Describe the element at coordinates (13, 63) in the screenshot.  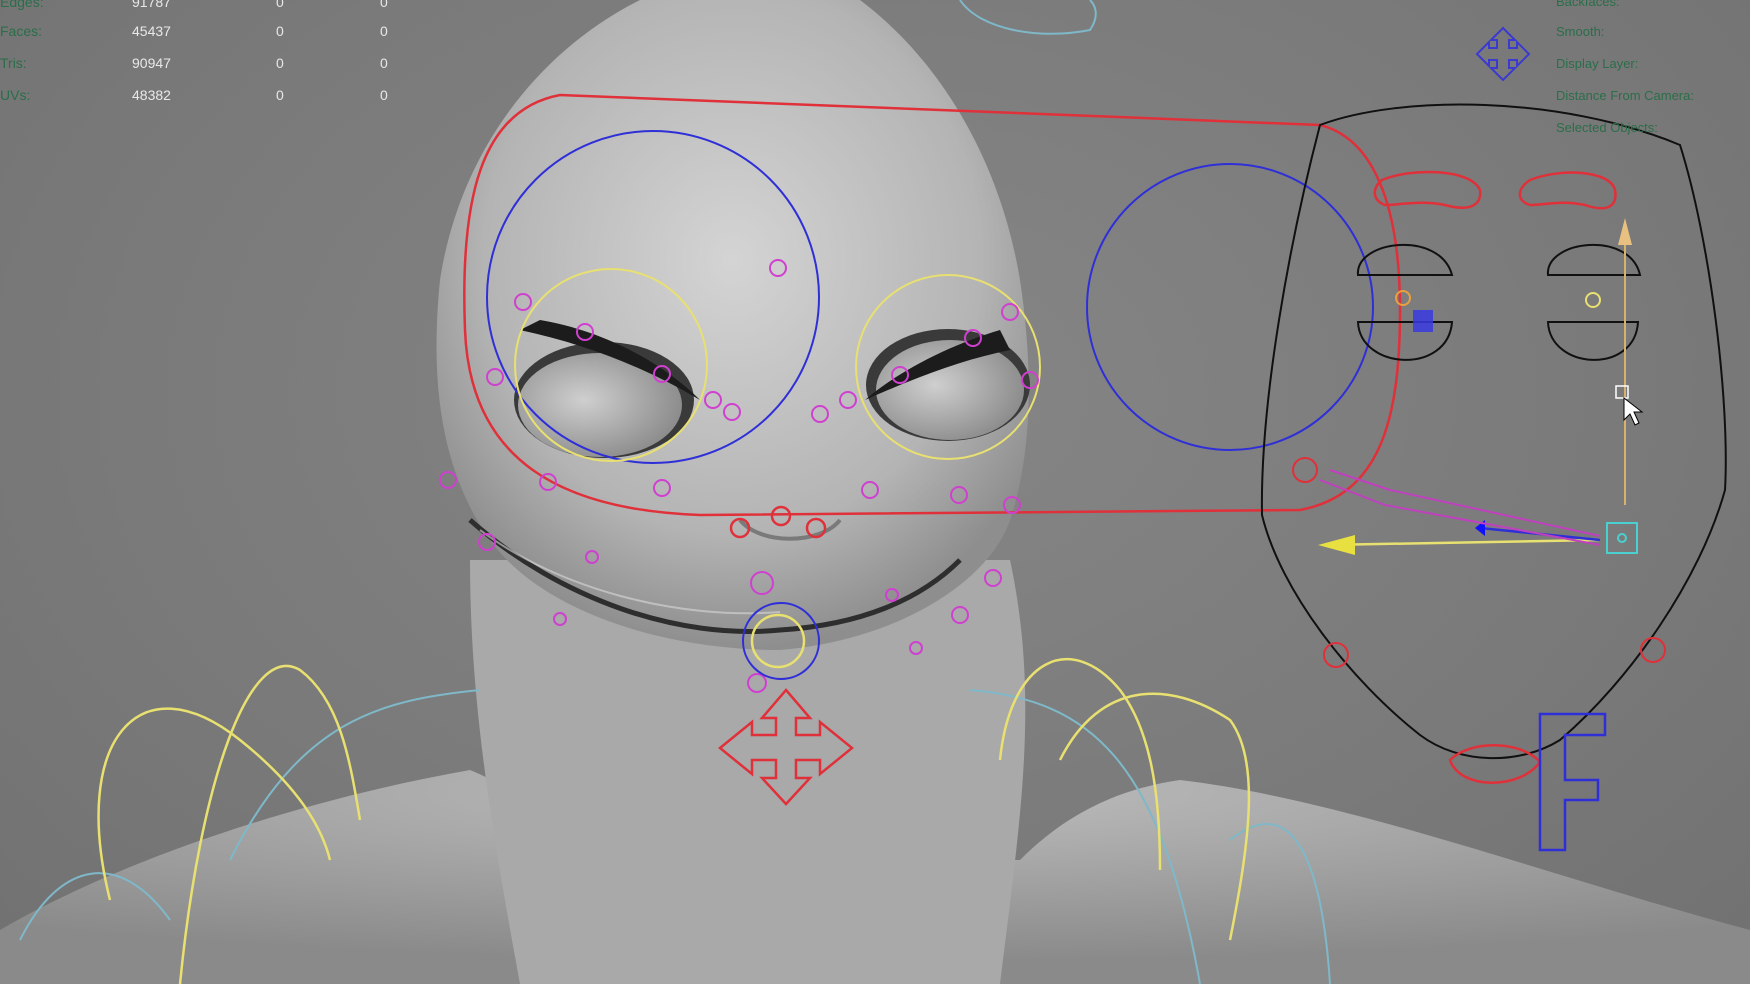
I see `hud-label: Tris:` at that location.